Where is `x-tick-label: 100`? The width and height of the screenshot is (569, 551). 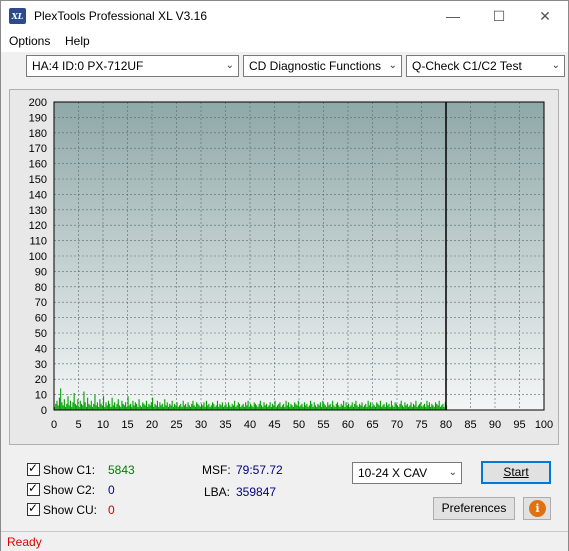 x-tick-label: 100 is located at coordinates (544, 425).